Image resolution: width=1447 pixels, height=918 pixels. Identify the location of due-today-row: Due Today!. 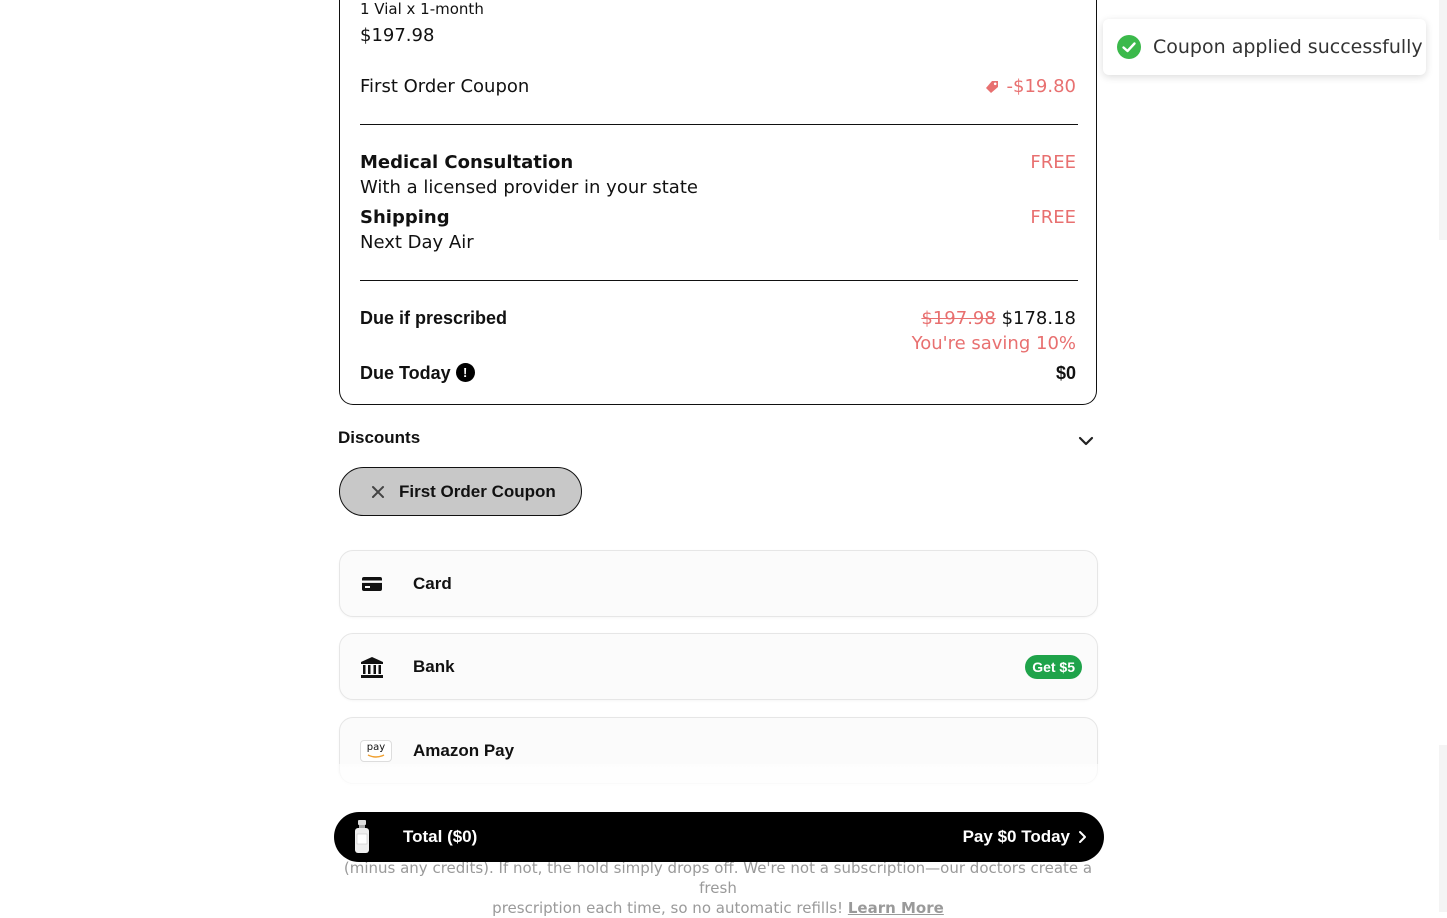
(417, 373).